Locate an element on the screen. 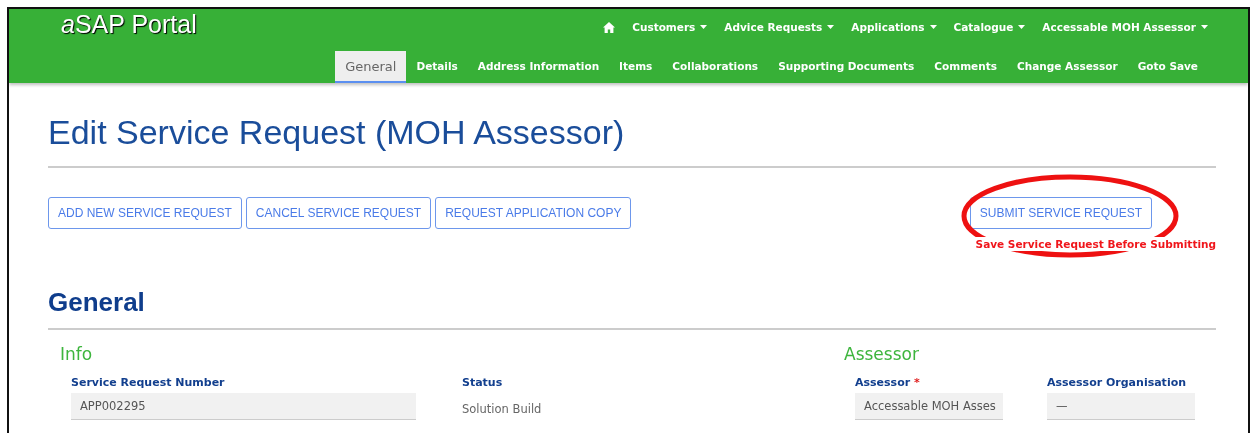 The width and height of the screenshot is (1257, 433). home-icon is located at coordinates (609, 27).